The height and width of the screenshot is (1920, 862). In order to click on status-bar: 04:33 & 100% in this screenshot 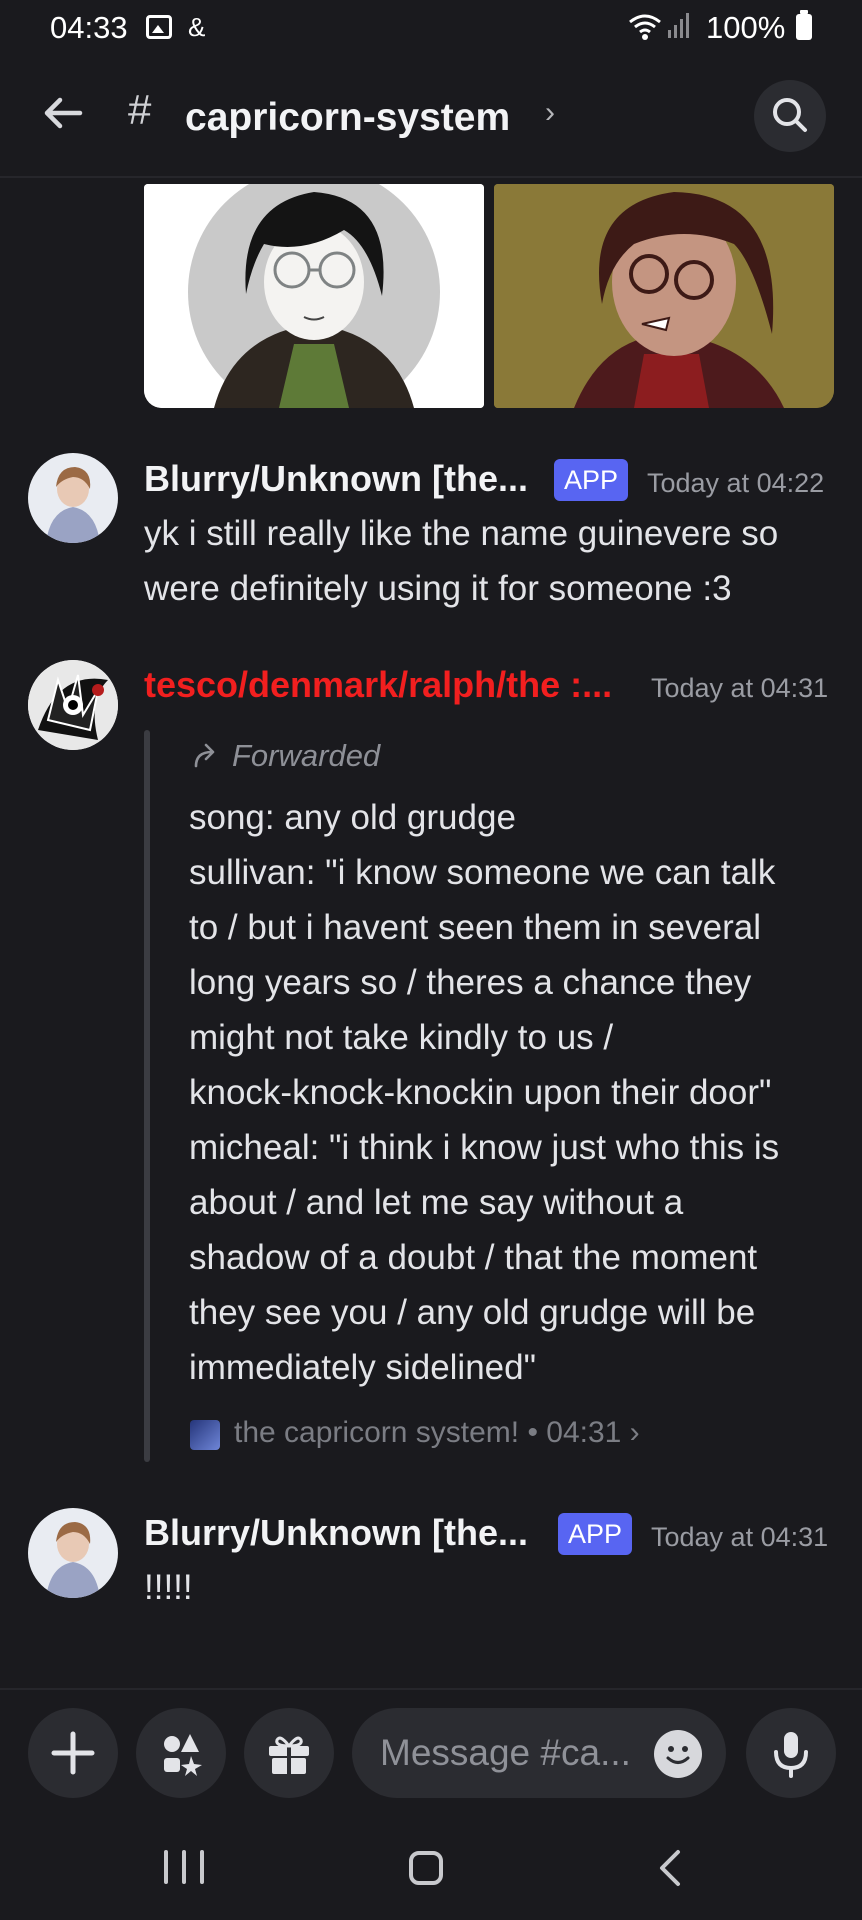, I will do `click(431, 29)`.